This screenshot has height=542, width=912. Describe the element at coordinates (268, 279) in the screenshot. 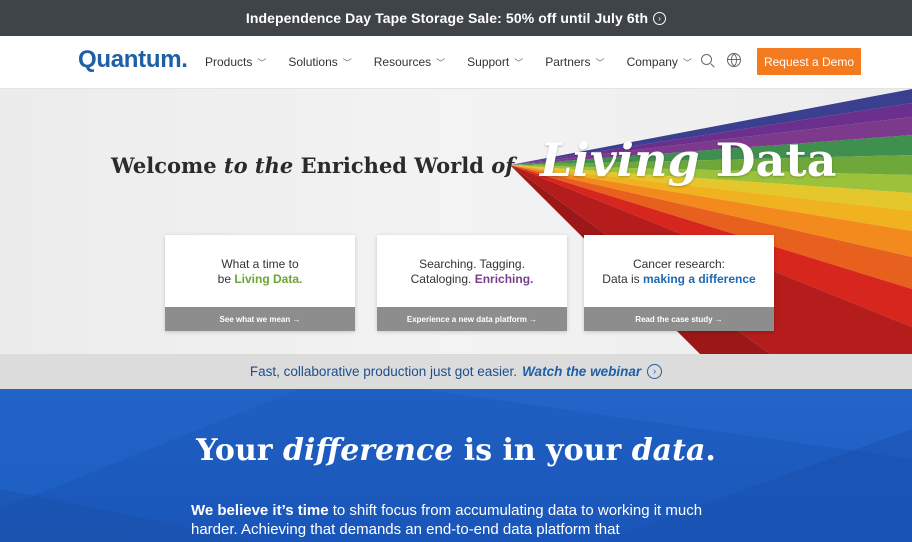

I see `card-highlight: Living Data.` at that location.